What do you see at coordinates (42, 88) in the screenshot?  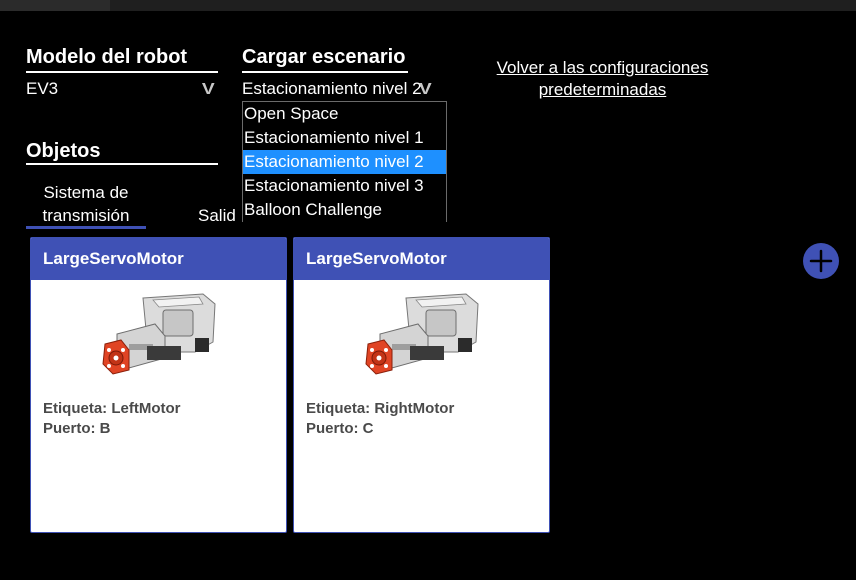 I see `robot-model-value: EV3` at bounding box center [42, 88].